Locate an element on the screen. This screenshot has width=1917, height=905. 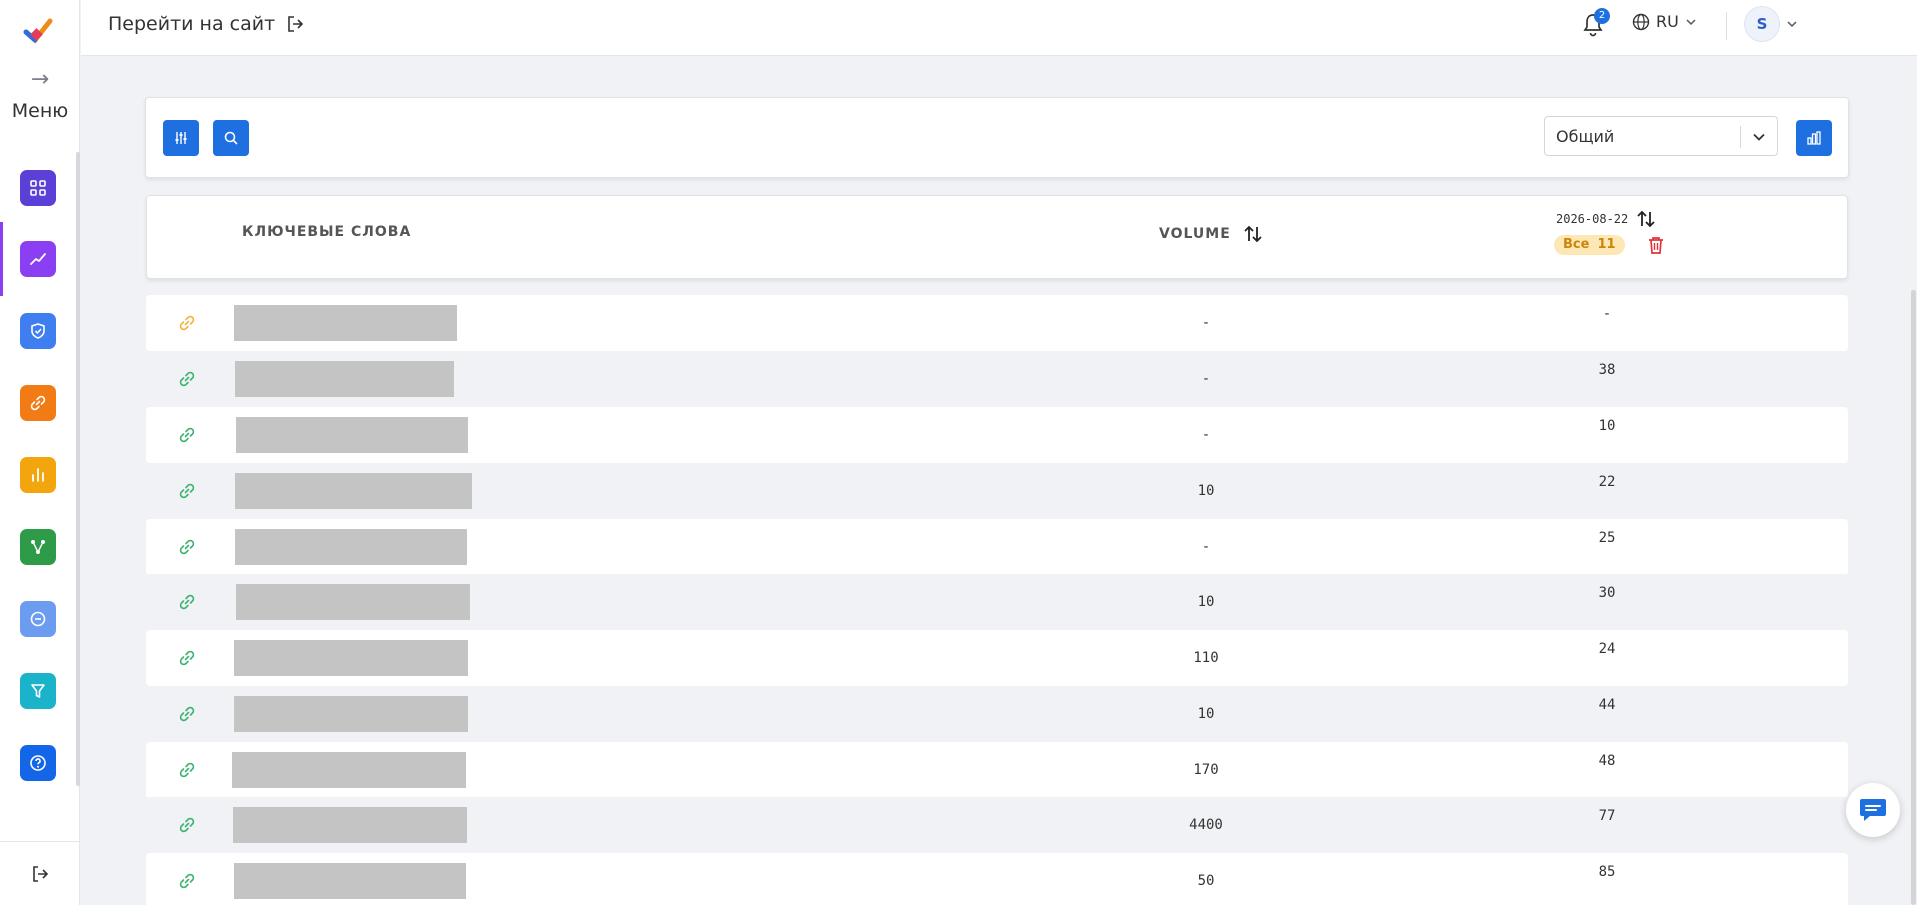
column-volume: VOLUME is located at coordinates (1211, 234).